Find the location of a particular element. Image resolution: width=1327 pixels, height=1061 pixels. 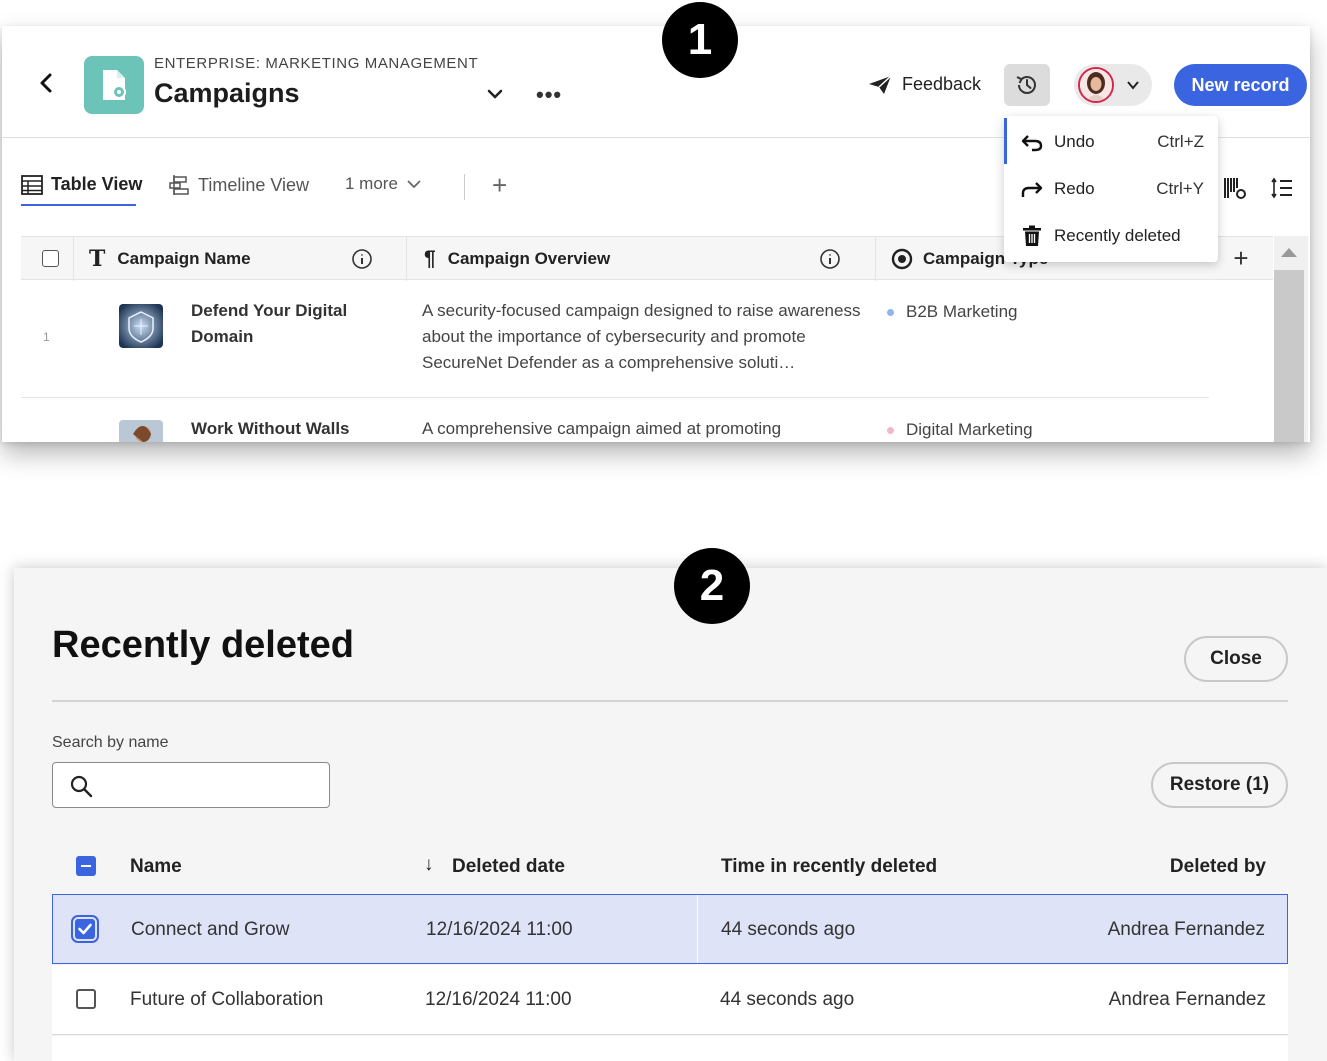

column-header-time-in-recently-deleted: Time in recently deleted is located at coordinates (829, 867).